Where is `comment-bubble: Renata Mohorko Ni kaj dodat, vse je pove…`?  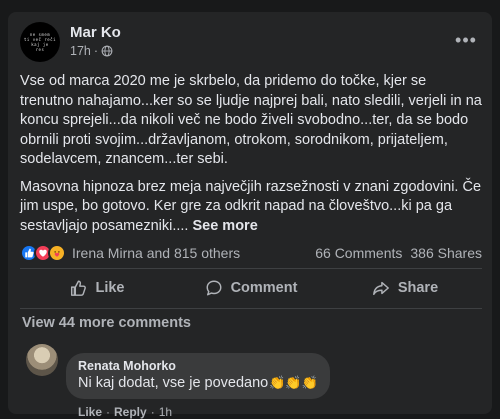
comment-bubble: Renata Mohorko Ni kaj dodat, vse je pove… is located at coordinates (198, 376).